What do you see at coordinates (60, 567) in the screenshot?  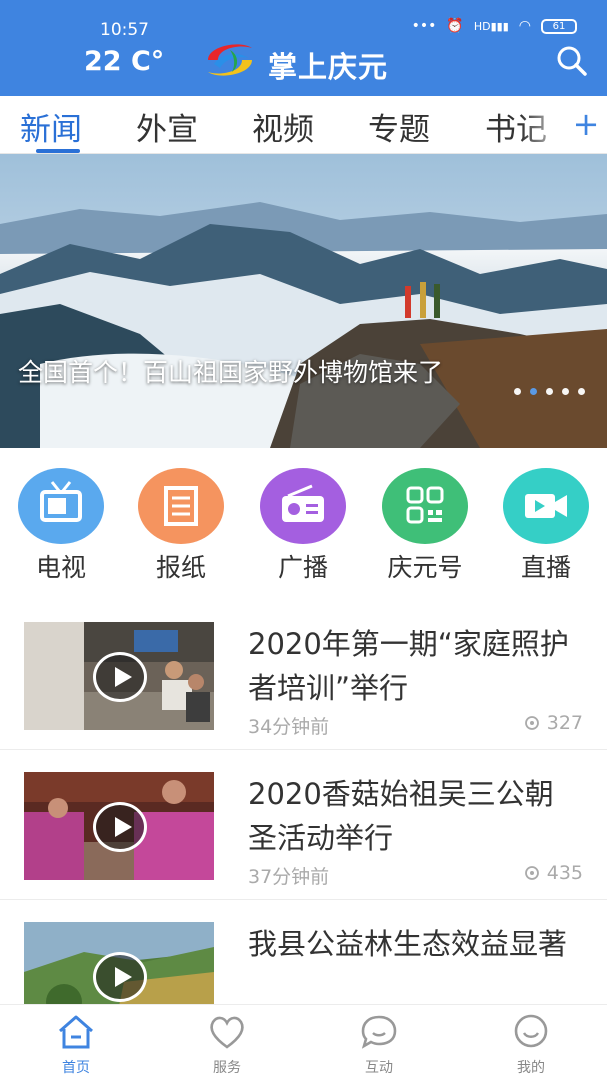 I see `quick-tv-label: 电视` at bounding box center [60, 567].